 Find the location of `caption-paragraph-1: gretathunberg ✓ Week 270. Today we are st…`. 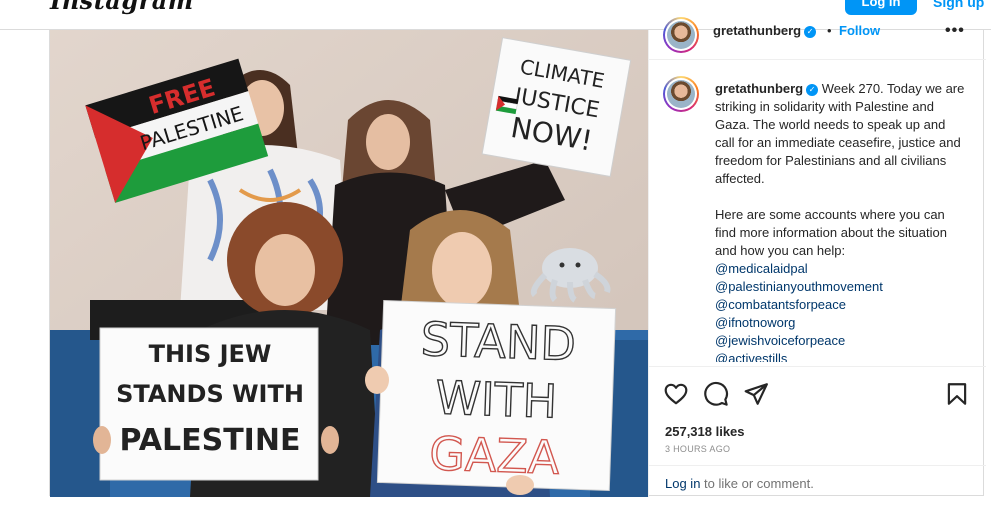

caption-paragraph-1: gretathunberg ✓ Week 270. Today we are st… is located at coordinates (840, 134).